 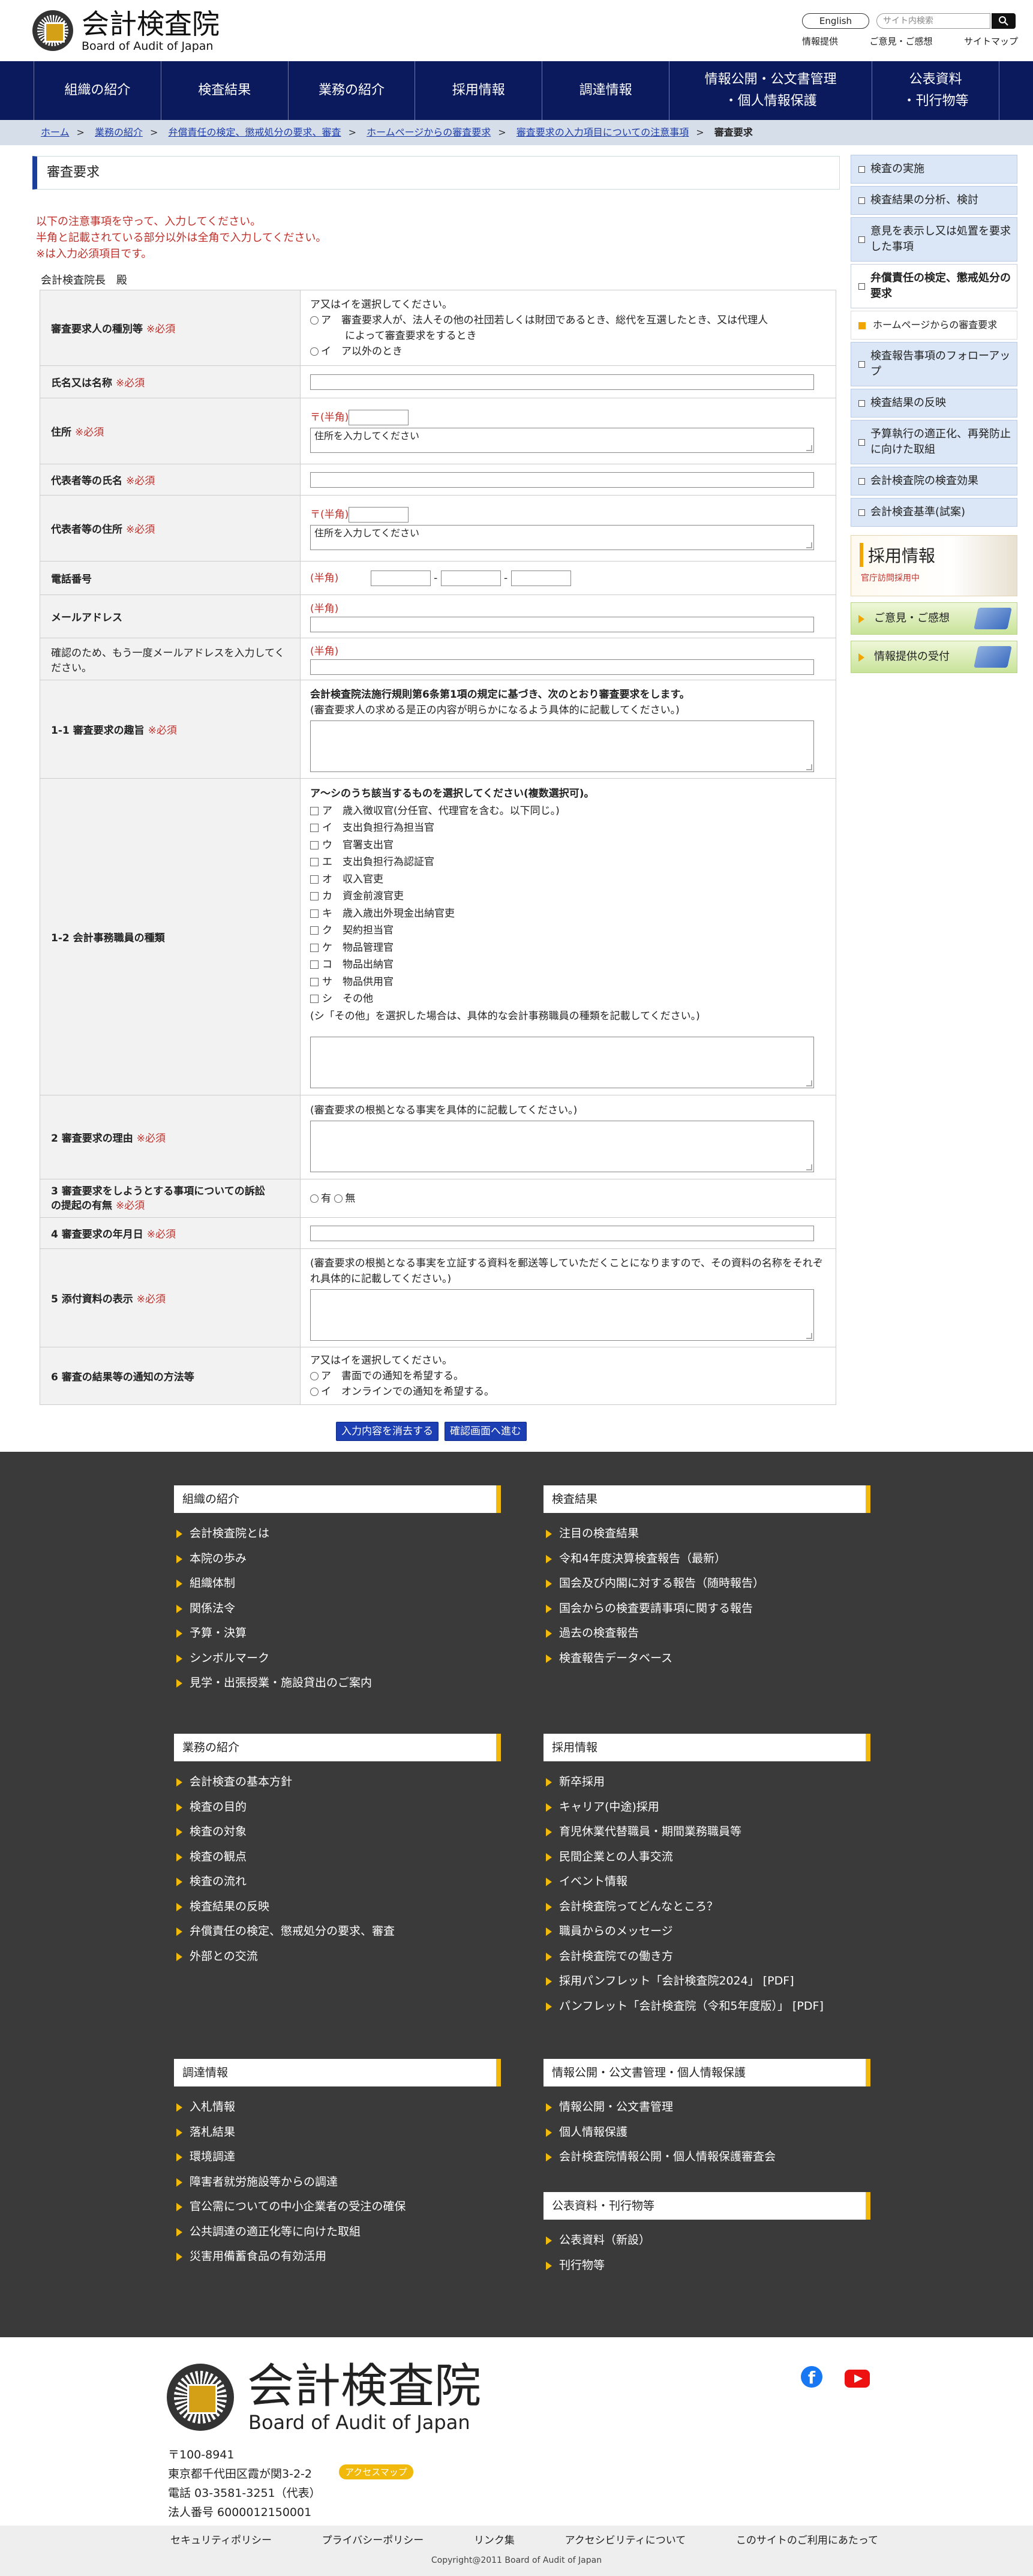 I want to click on footer-link: 育児休業代替職員・期間業務職員等, so click(x=706, y=1832).